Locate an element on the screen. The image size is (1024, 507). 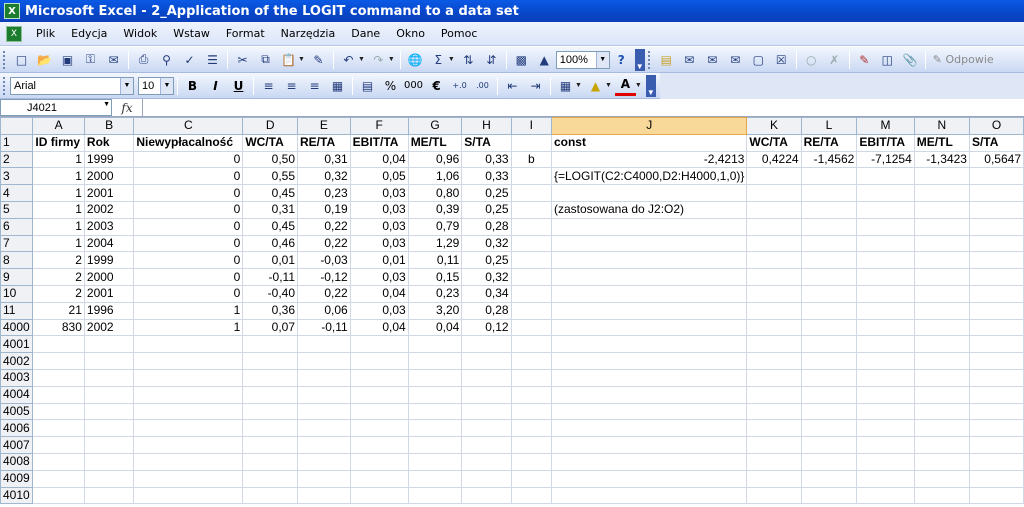
cell-f5: 0,03 is located at coordinates (379, 209).